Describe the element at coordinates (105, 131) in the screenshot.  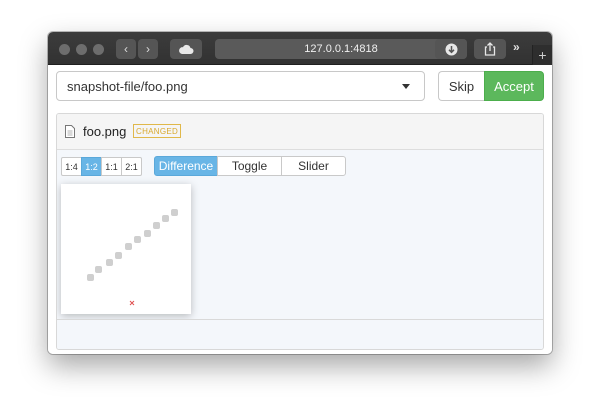
I see `file-name: foo.png` at that location.